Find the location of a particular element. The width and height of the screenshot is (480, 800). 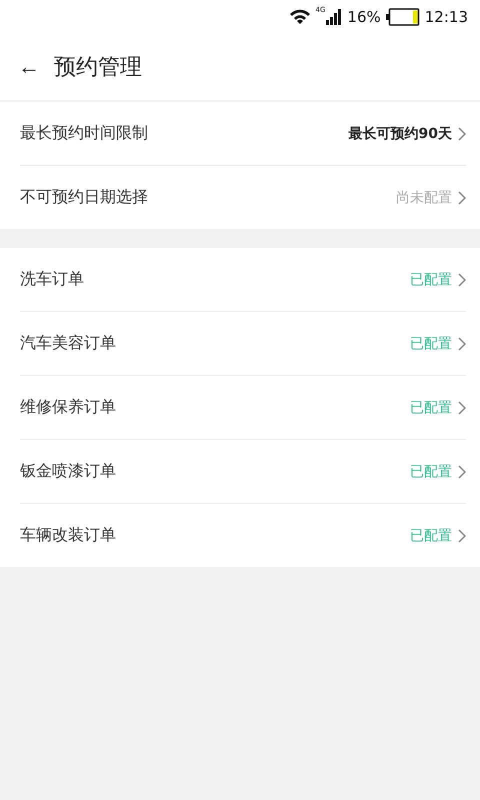

setting-label: 汽车美容订单 is located at coordinates (68, 343).